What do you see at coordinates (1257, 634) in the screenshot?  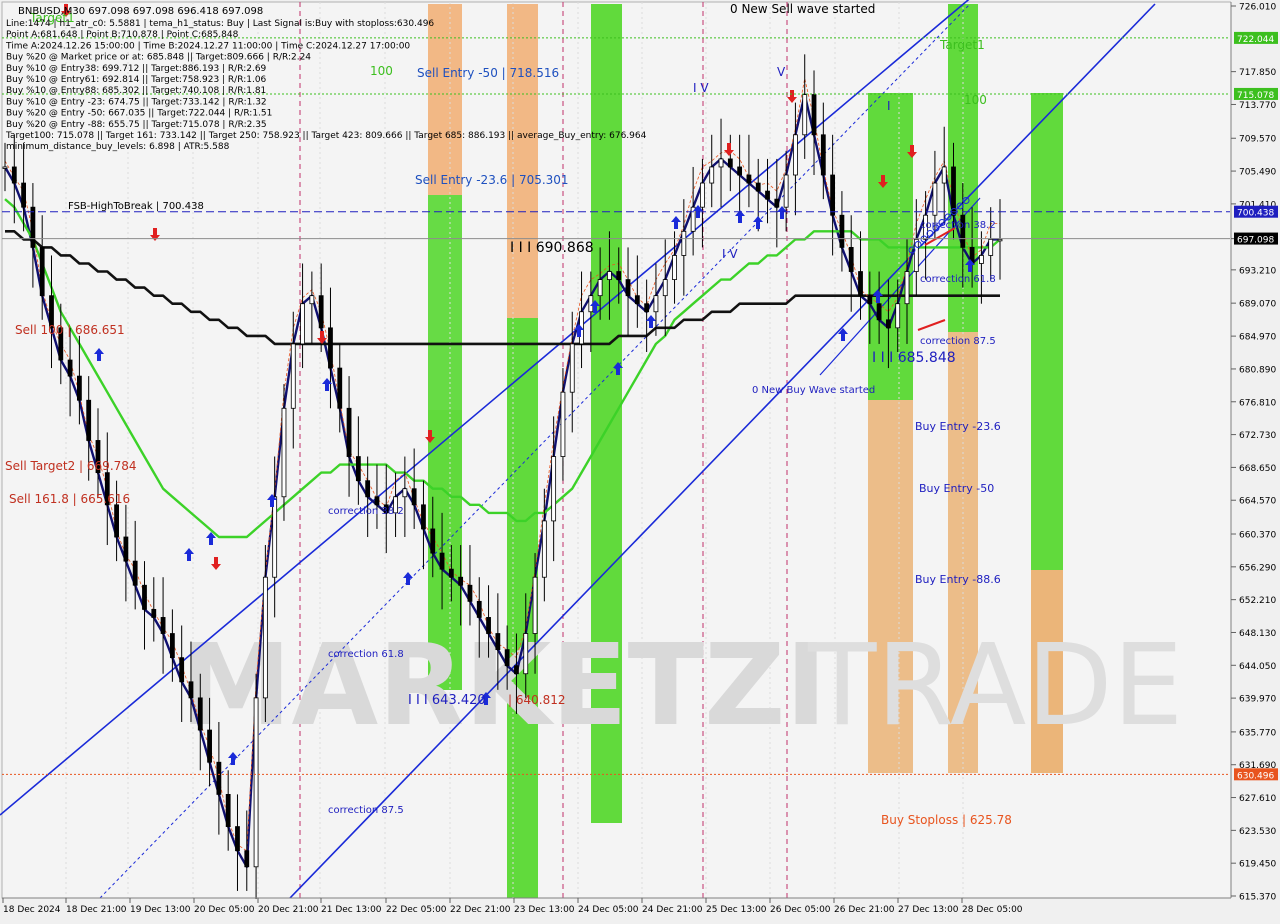 I see `price-tick-label: 648.130` at bounding box center [1257, 634].